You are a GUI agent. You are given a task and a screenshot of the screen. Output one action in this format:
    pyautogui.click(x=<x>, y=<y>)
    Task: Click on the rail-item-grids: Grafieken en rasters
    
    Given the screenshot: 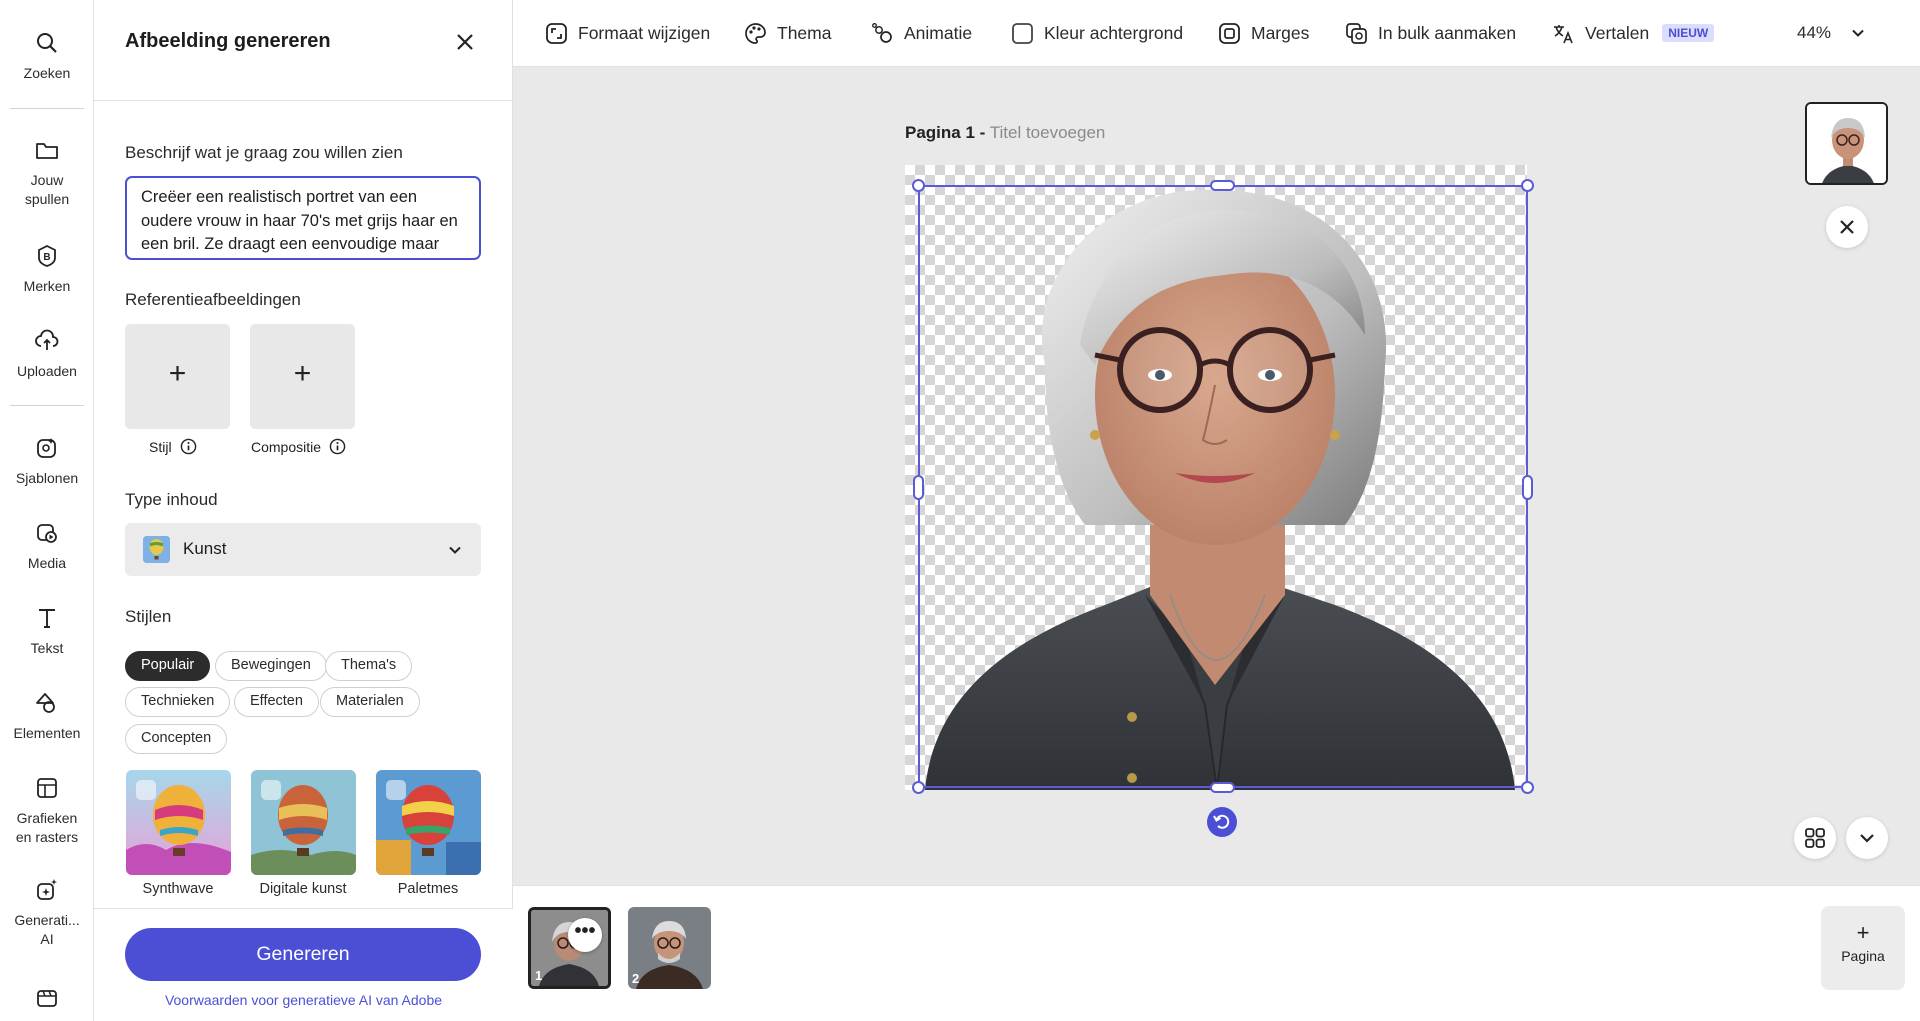 What is the action you would take?
    pyautogui.click(x=47, y=811)
    